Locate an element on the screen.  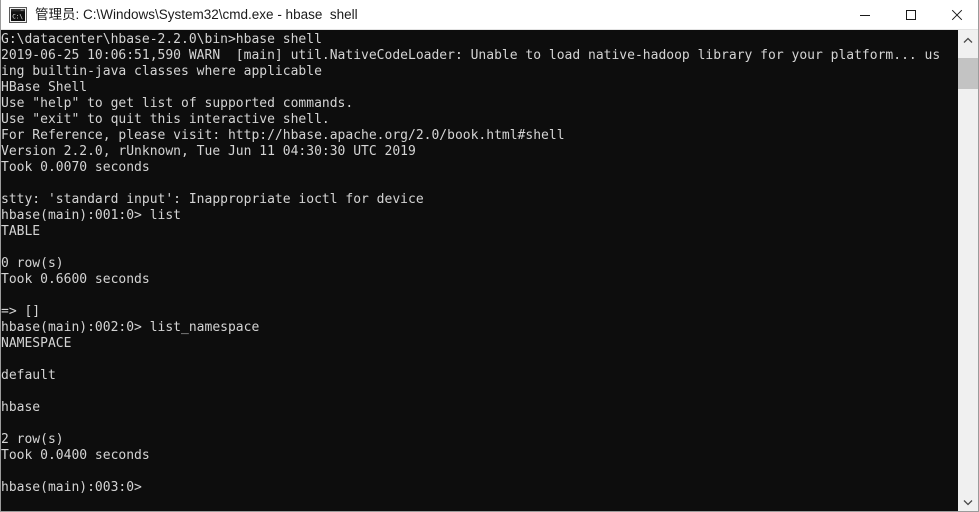
maximize-button is located at coordinates (911, 14).